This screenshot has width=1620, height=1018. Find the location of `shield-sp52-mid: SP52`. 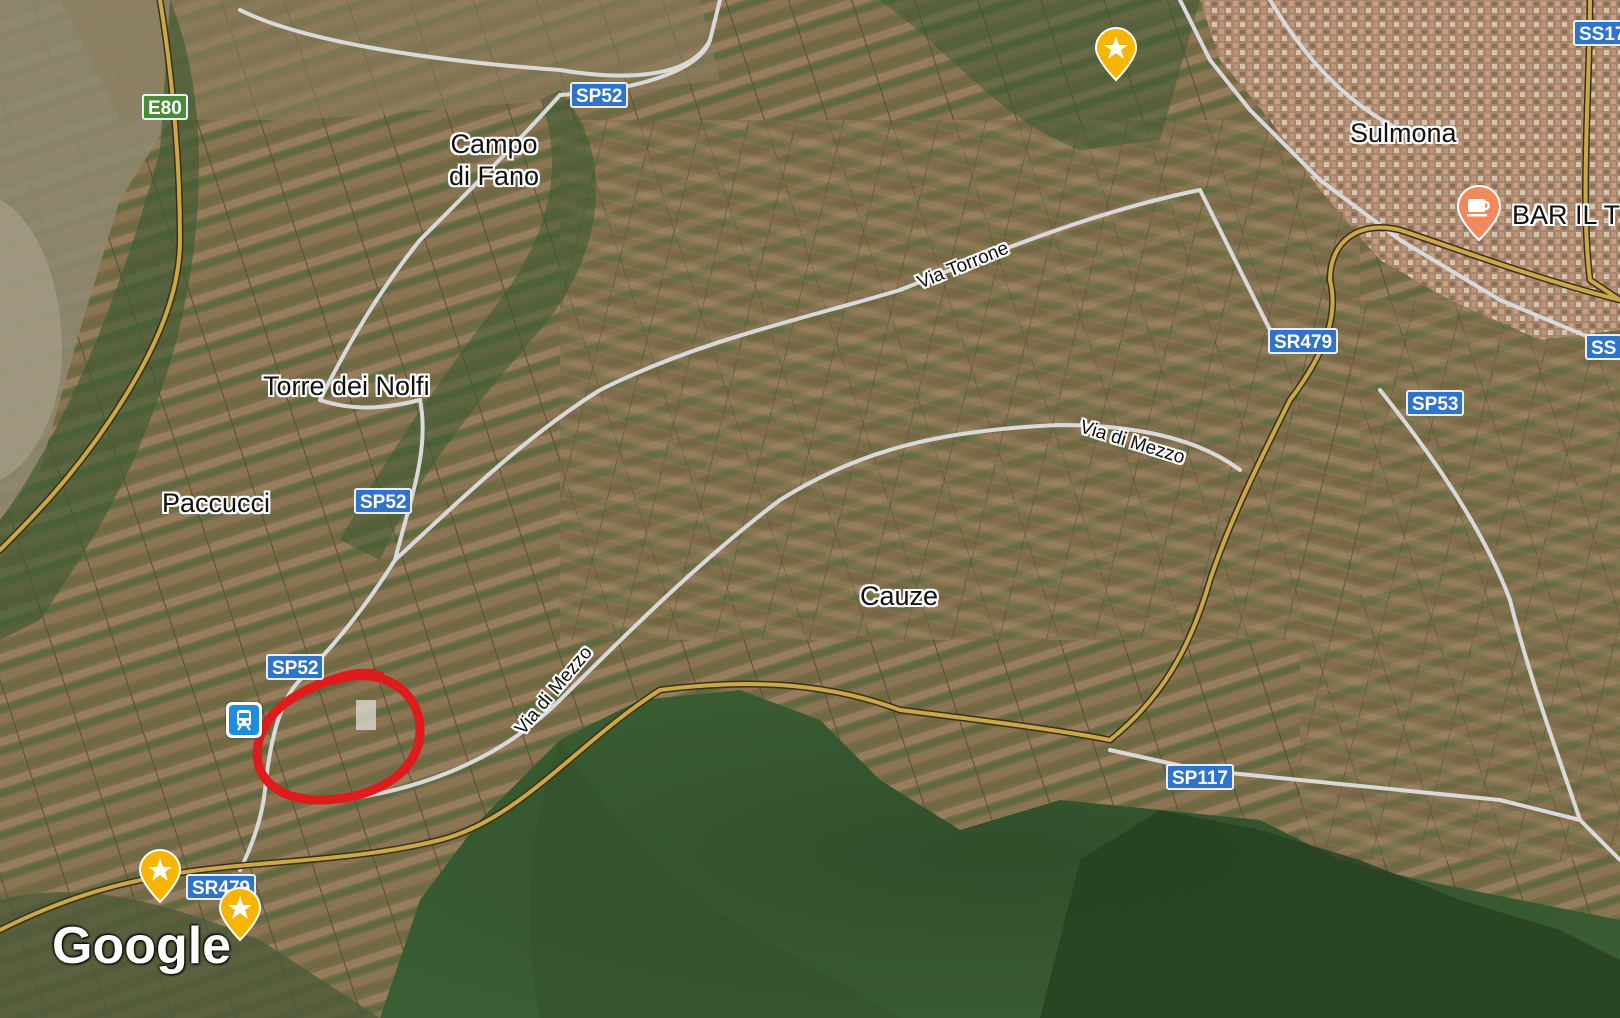

shield-sp52-mid: SP52 is located at coordinates (383, 501).